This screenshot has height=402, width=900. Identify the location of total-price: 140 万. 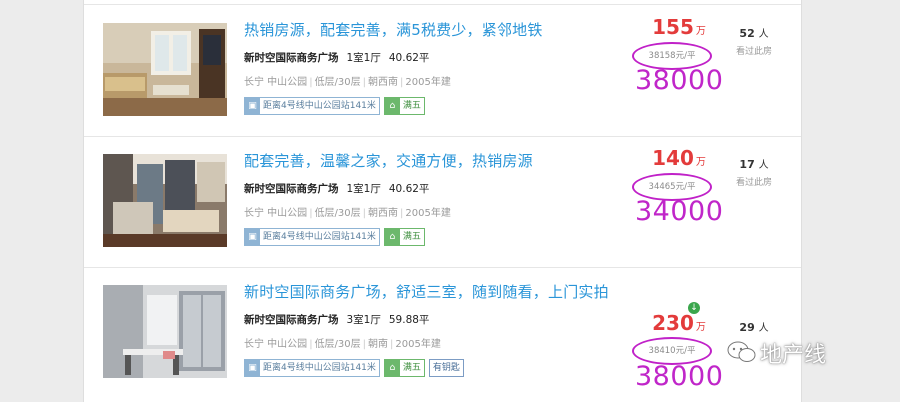
(679, 158).